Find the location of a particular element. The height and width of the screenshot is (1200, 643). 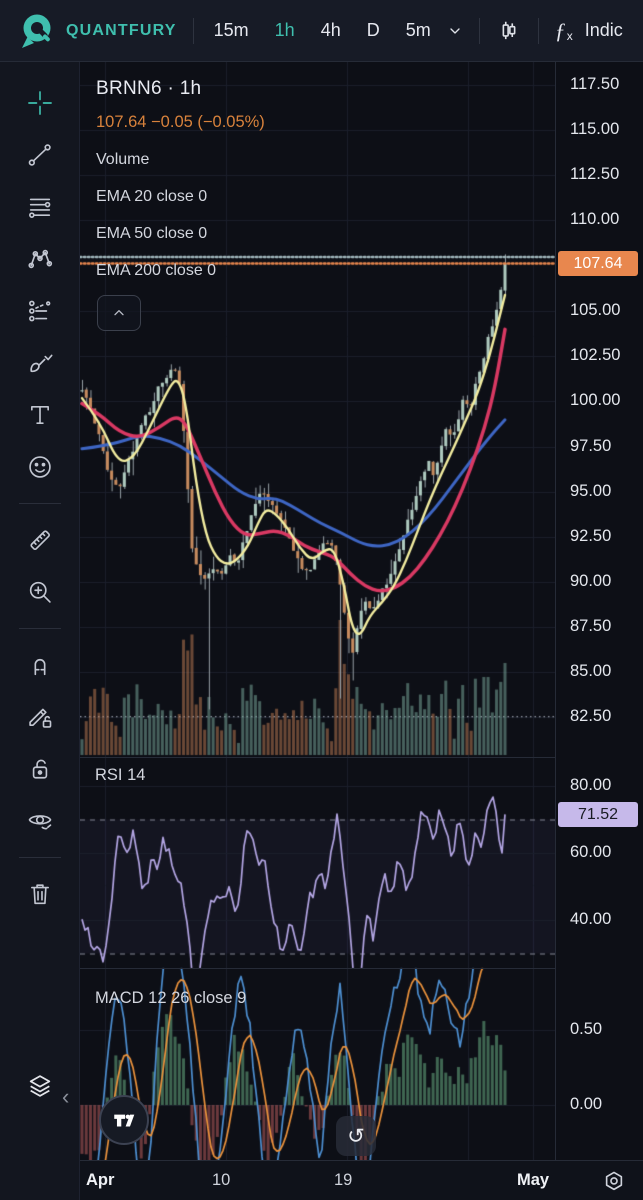

delete-icon is located at coordinates (39, 894).